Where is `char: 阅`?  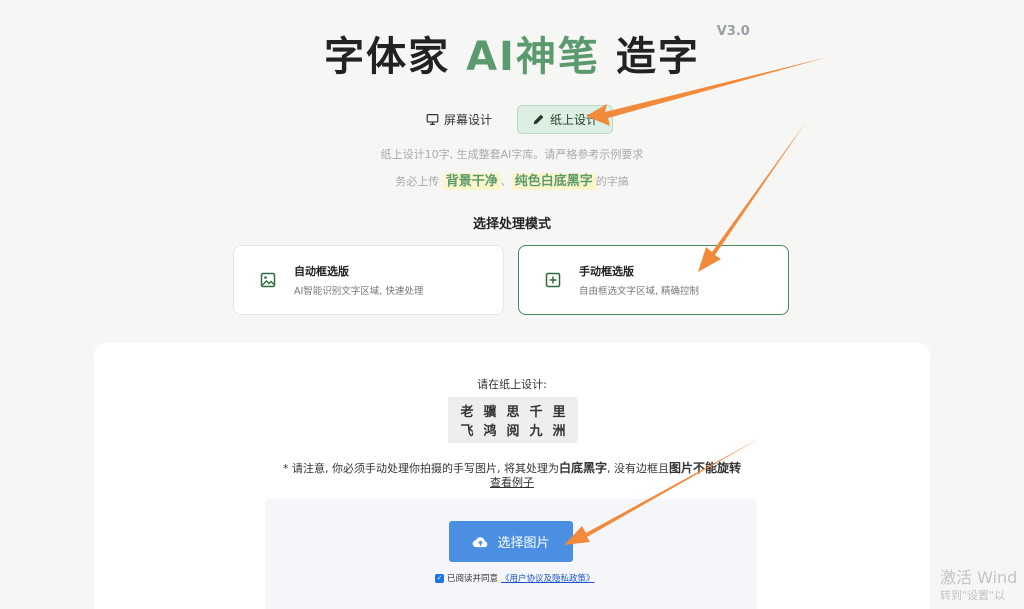
char: 阅 is located at coordinates (513, 431).